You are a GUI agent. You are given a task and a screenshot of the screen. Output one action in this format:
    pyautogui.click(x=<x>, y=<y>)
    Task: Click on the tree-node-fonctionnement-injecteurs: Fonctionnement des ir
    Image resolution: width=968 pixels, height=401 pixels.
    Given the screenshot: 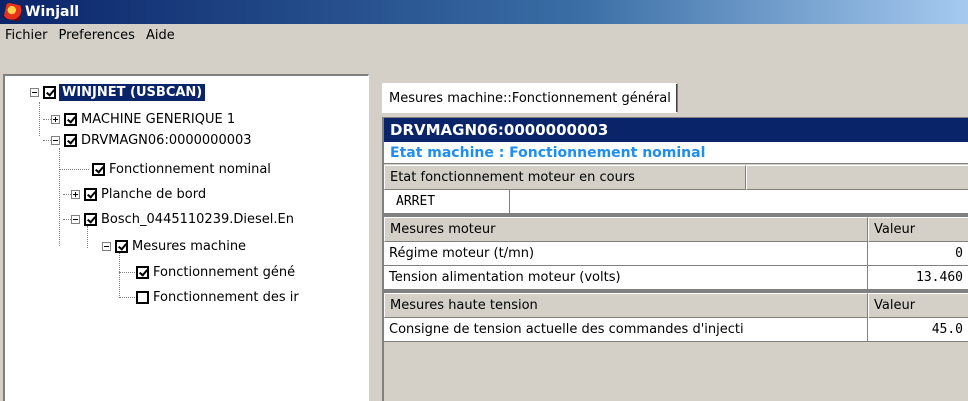 What is the action you would take?
    pyautogui.click(x=218, y=297)
    